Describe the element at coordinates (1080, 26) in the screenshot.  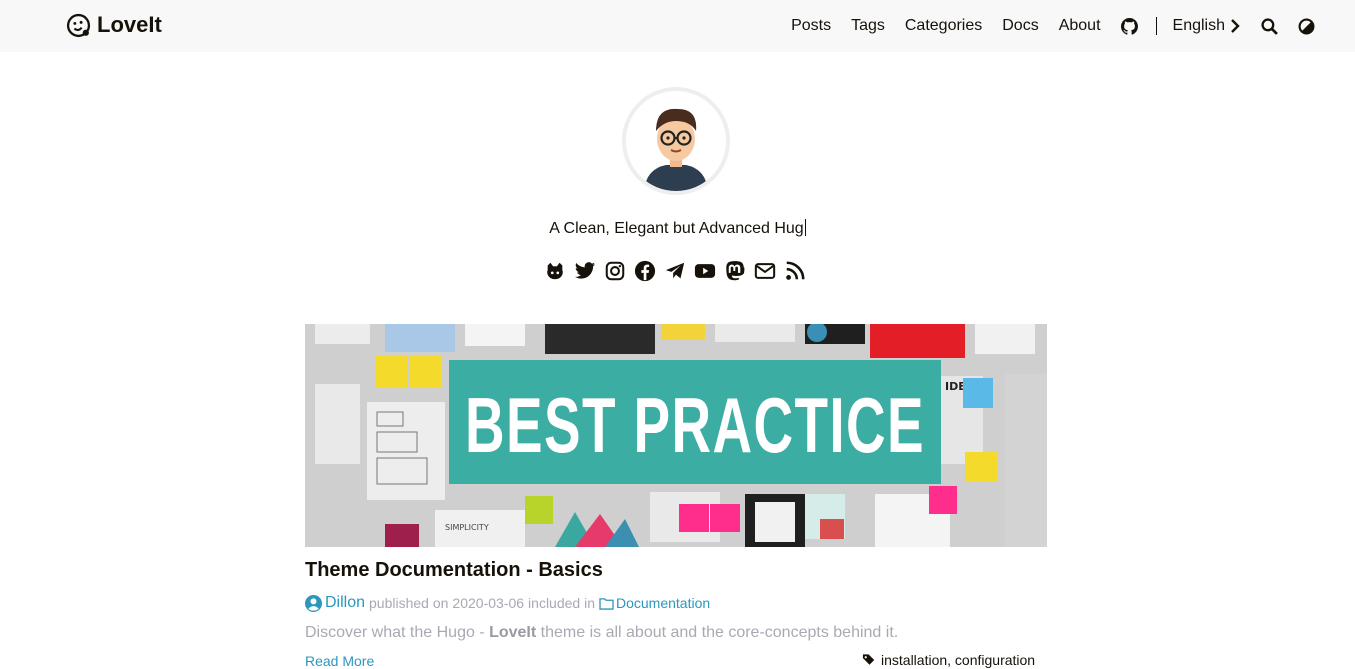
I see `nav-about: About` at that location.